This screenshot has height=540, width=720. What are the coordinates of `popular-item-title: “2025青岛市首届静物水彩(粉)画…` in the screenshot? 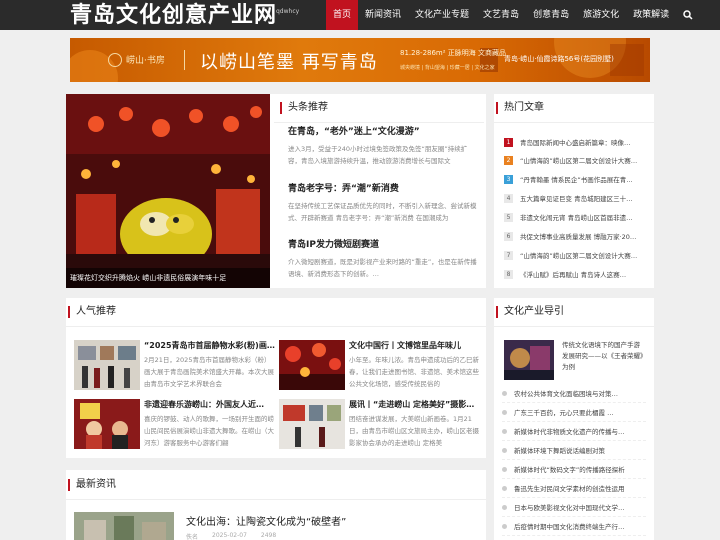 It's located at (210, 345).